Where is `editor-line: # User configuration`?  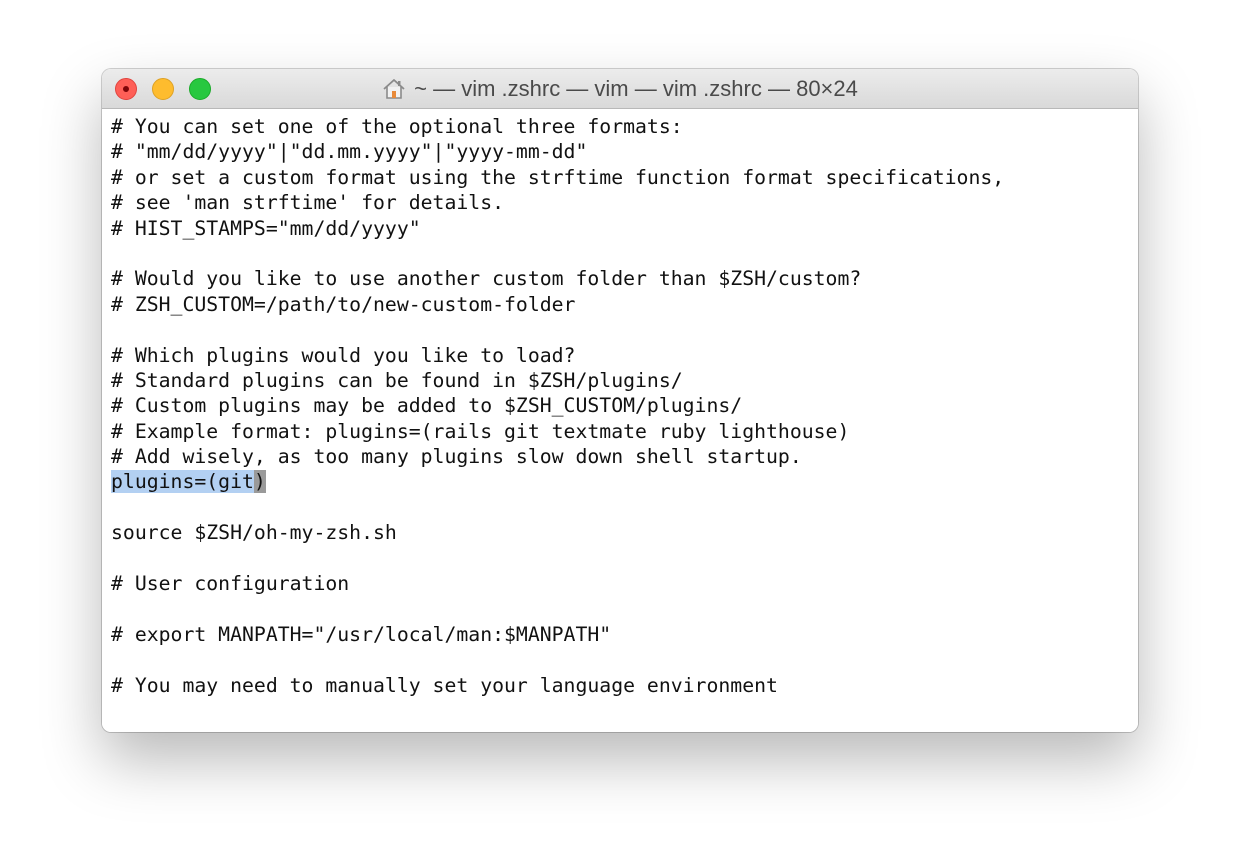 editor-line: # User configuration is located at coordinates (230, 584).